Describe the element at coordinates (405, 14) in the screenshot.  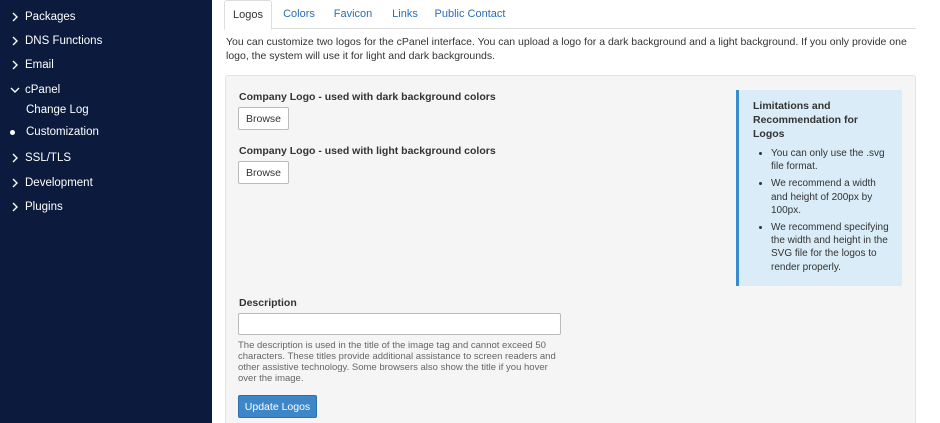
I see `tab-links: Links` at that location.